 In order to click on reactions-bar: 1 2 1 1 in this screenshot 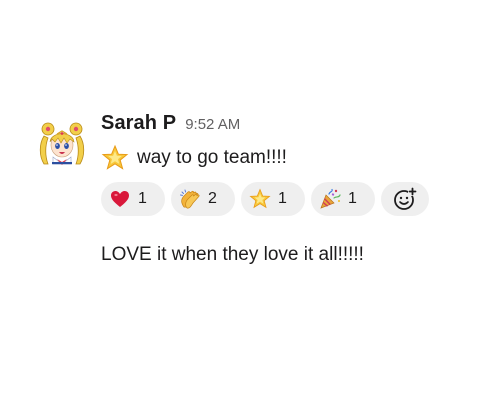, I will do `click(281, 199)`.